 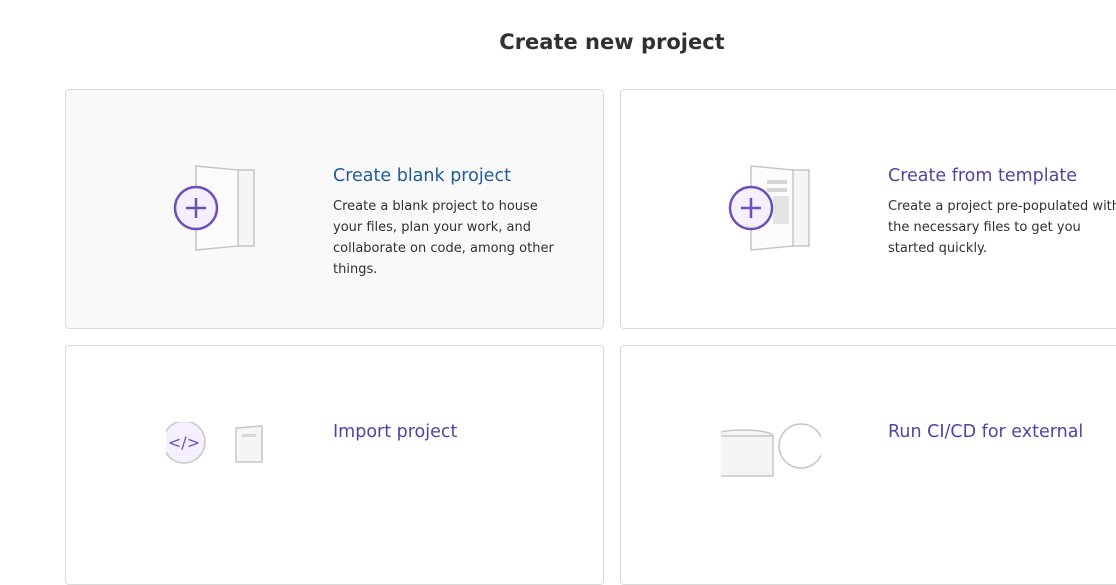 What do you see at coordinates (214, 443) in the screenshot?
I see `import-project-icon: </>` at bounding box center [214, 443].